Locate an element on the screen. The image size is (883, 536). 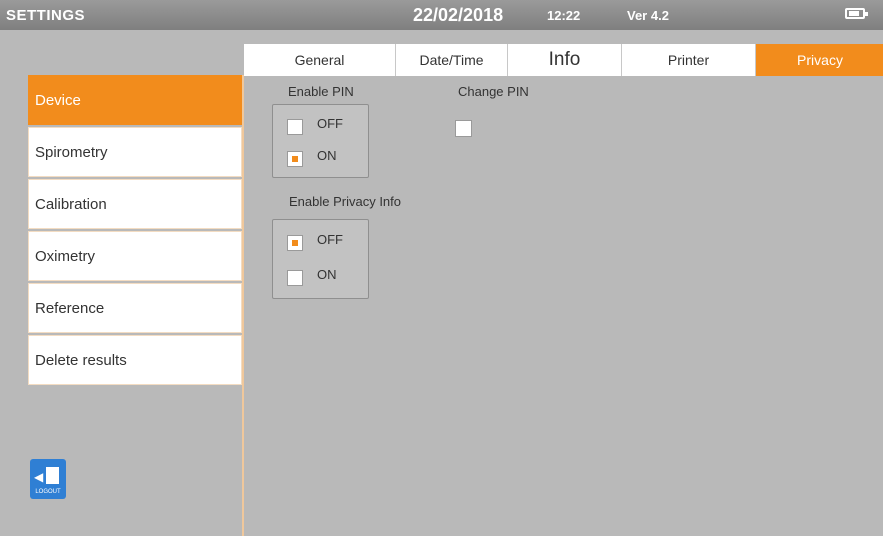
arrow-left-icon: ◀ is located at coordinates (39, 477).